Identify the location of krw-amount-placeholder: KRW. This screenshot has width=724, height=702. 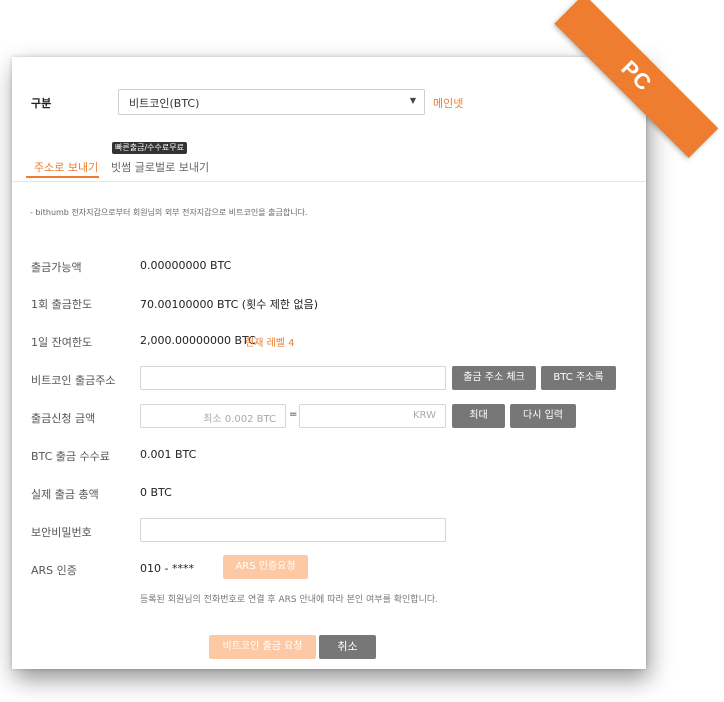
(424, 415).